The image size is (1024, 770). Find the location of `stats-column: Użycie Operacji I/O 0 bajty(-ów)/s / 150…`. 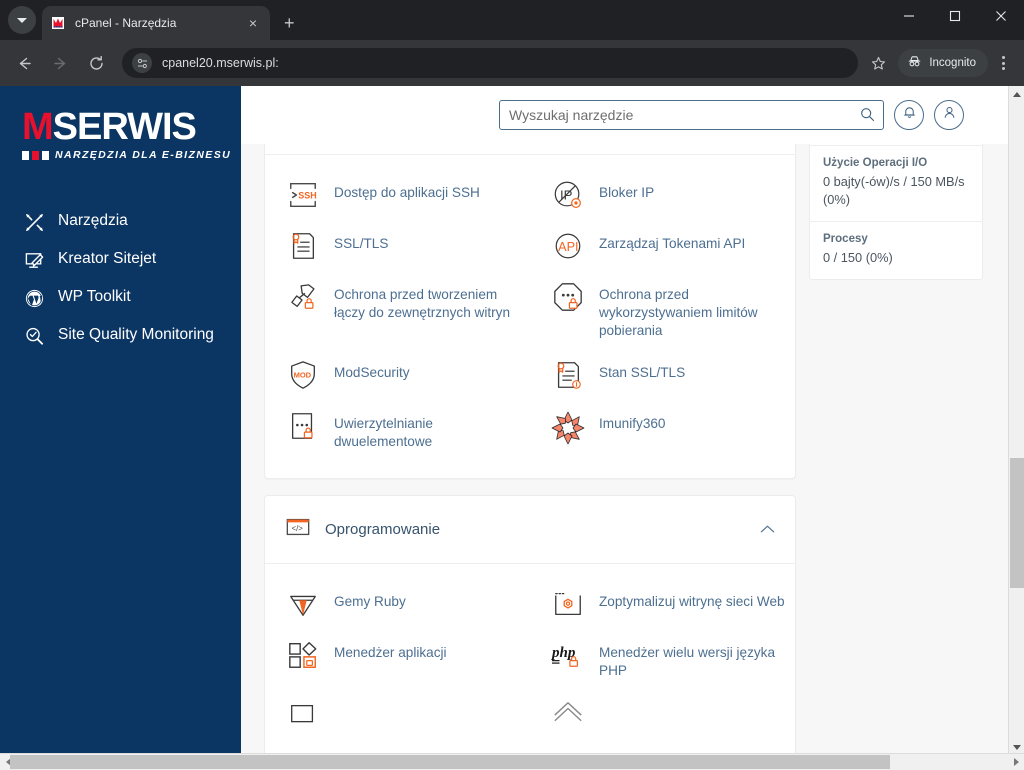

stats-column: Użycie Operacji I/O 0 bajty(-ów)/s / 150… is located at coordinates (896, 212).